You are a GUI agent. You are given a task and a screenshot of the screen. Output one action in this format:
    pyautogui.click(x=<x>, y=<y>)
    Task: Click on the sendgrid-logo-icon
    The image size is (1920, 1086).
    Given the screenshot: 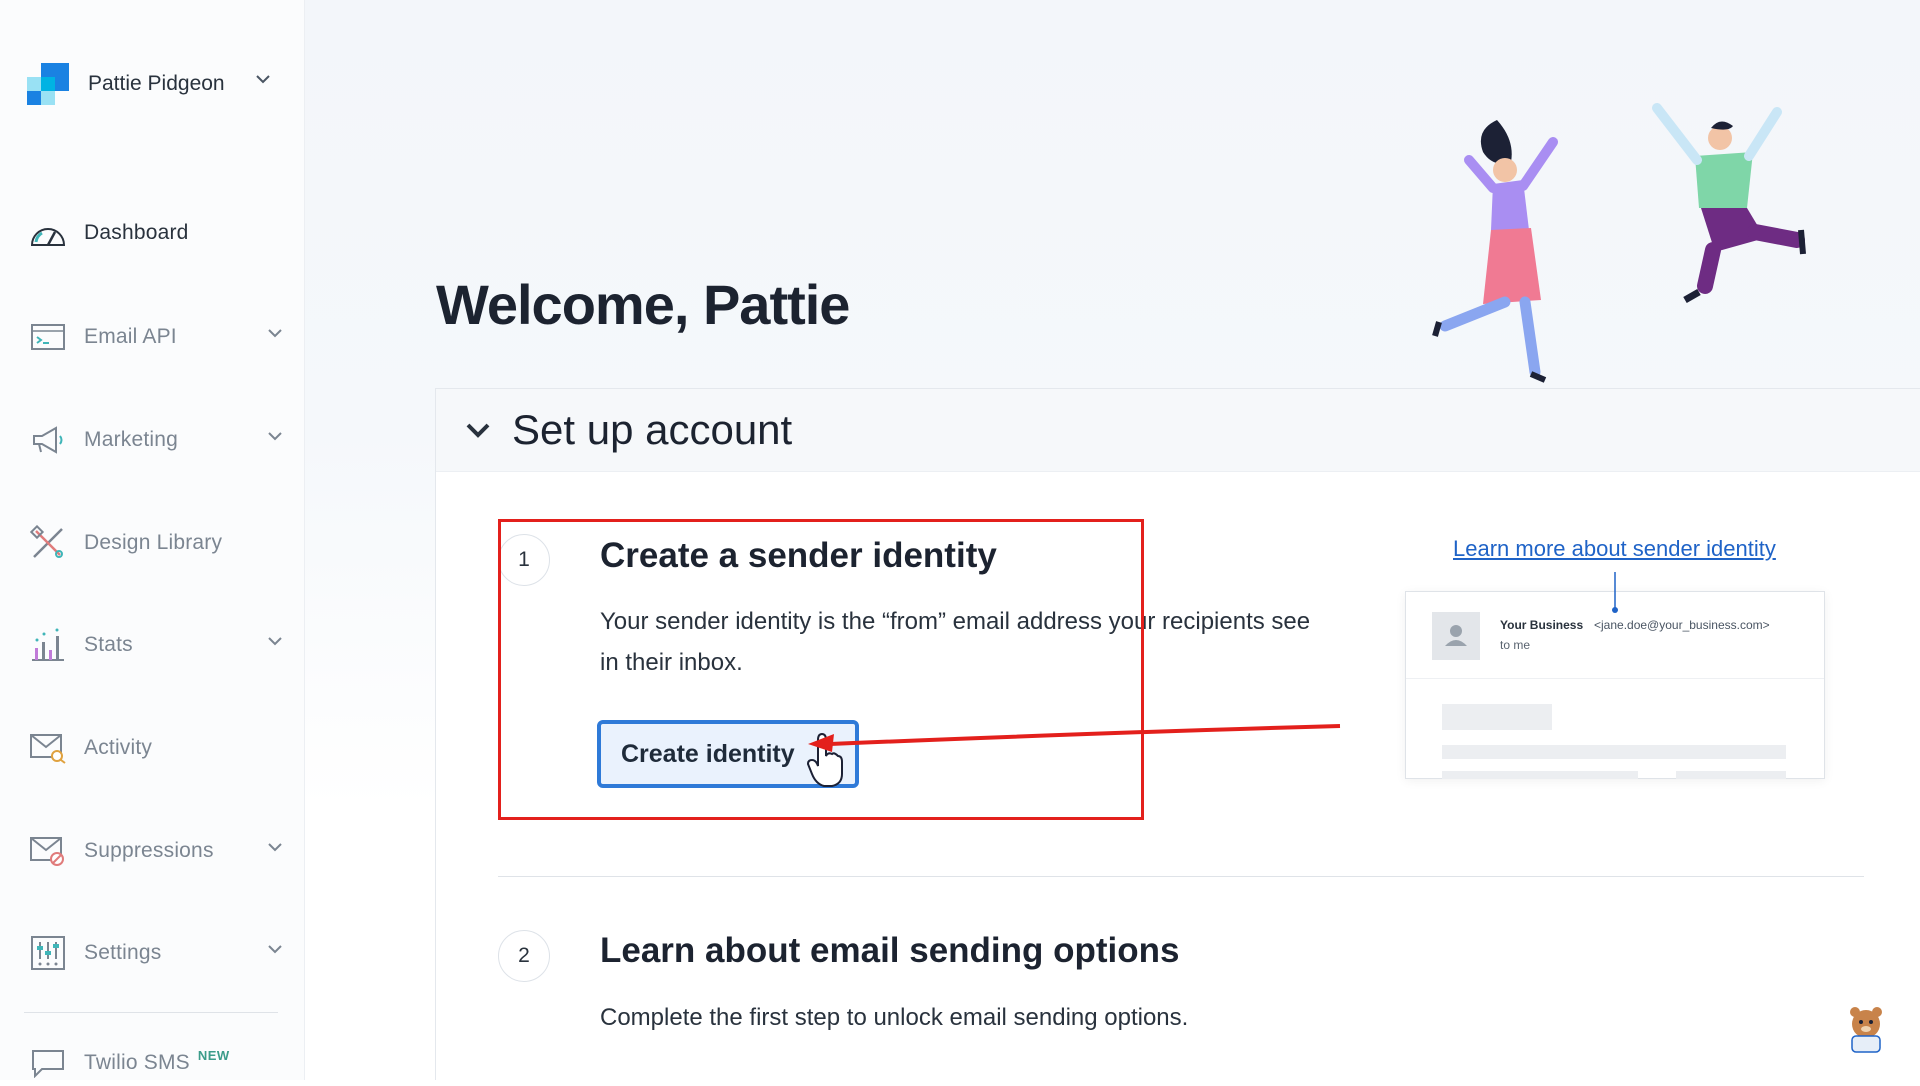 What is the action you would take?
    pyautogui.click(x=48, y=84)
    